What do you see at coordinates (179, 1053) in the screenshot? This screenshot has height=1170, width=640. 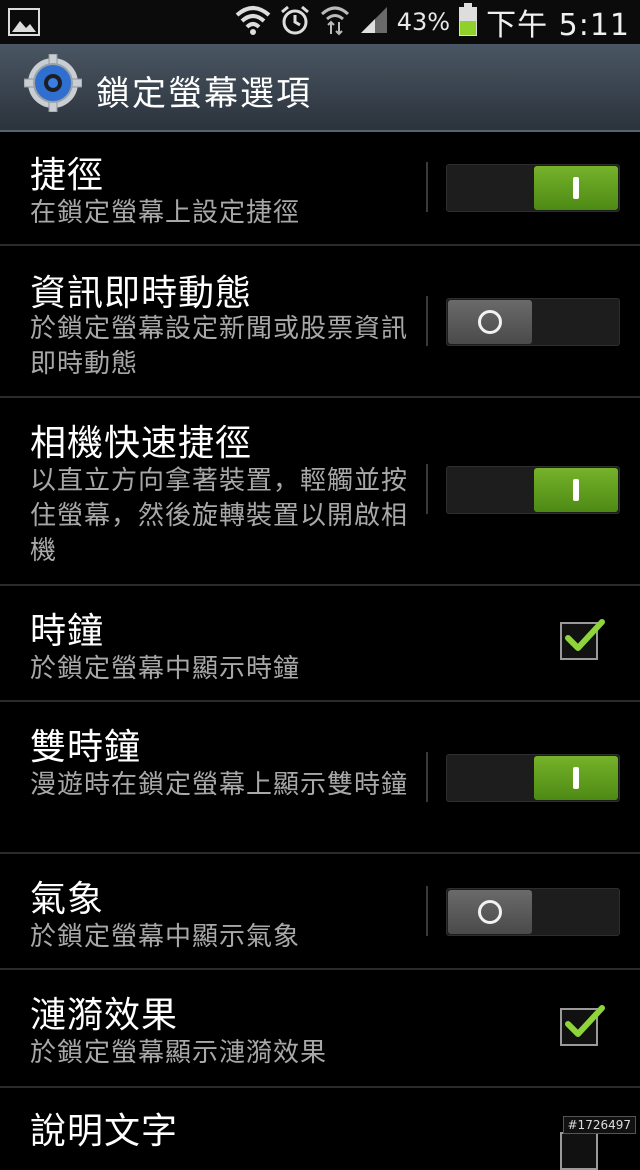 I see `setting-summary: 於鎖定螢幕顯示漣漪效果` at bounding box center [179, 1053].